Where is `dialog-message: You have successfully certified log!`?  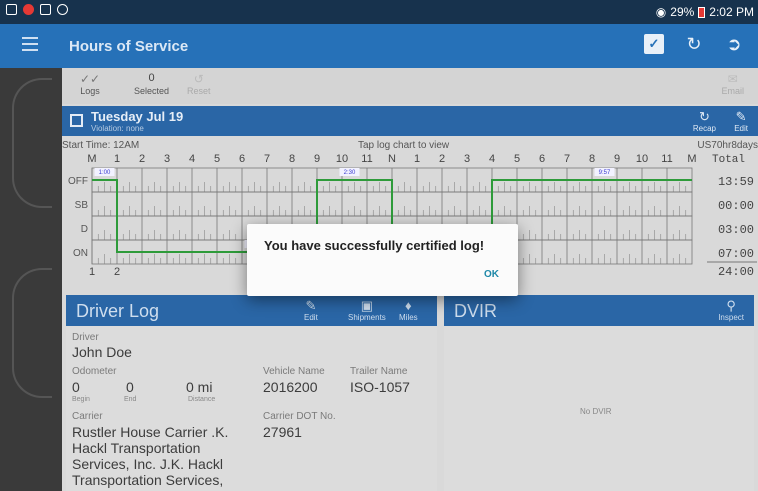
dialog-message: You have successfully certified log! is located at coordinates (374, 245).